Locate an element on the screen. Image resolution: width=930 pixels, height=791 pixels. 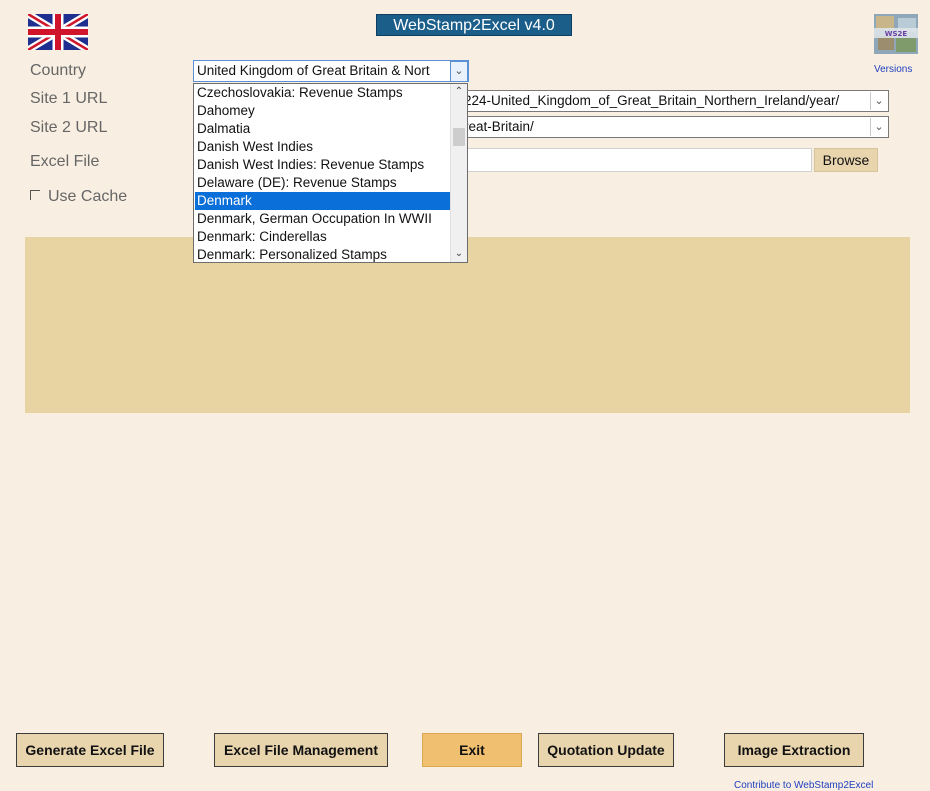
app-title: WebStamp2Excel v4.0 is located at coordinates (474, 25).